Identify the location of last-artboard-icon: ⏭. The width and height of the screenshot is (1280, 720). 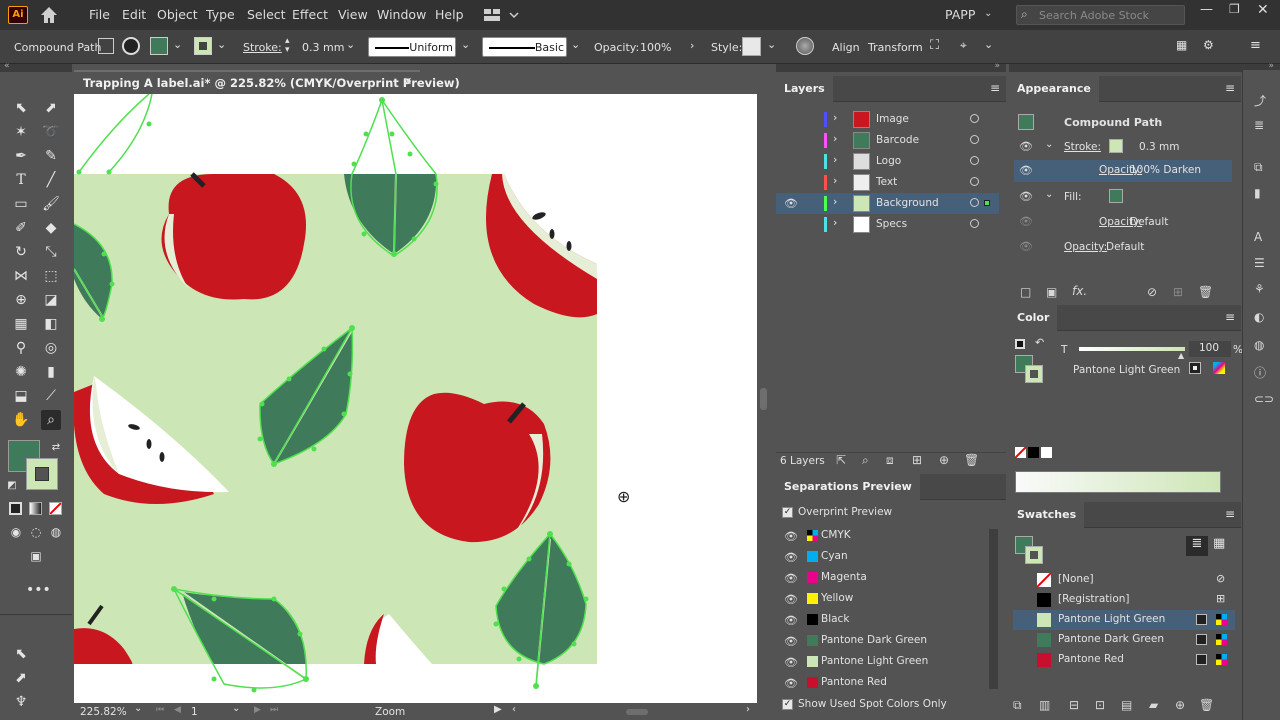
(274, 710).